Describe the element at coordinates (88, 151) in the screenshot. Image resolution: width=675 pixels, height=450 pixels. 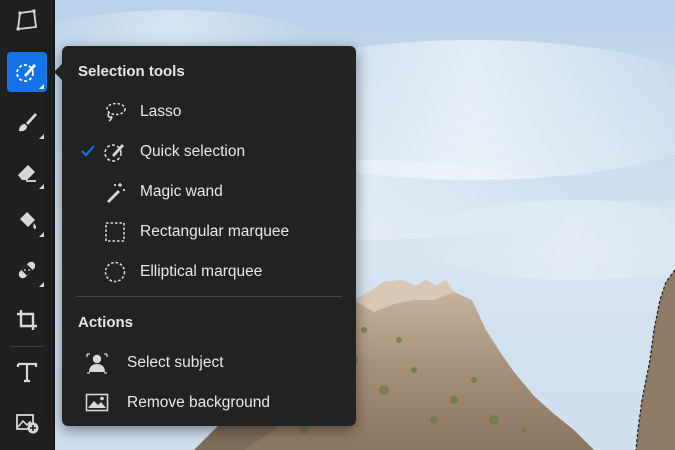
I see `checkmark-icon` at that location.